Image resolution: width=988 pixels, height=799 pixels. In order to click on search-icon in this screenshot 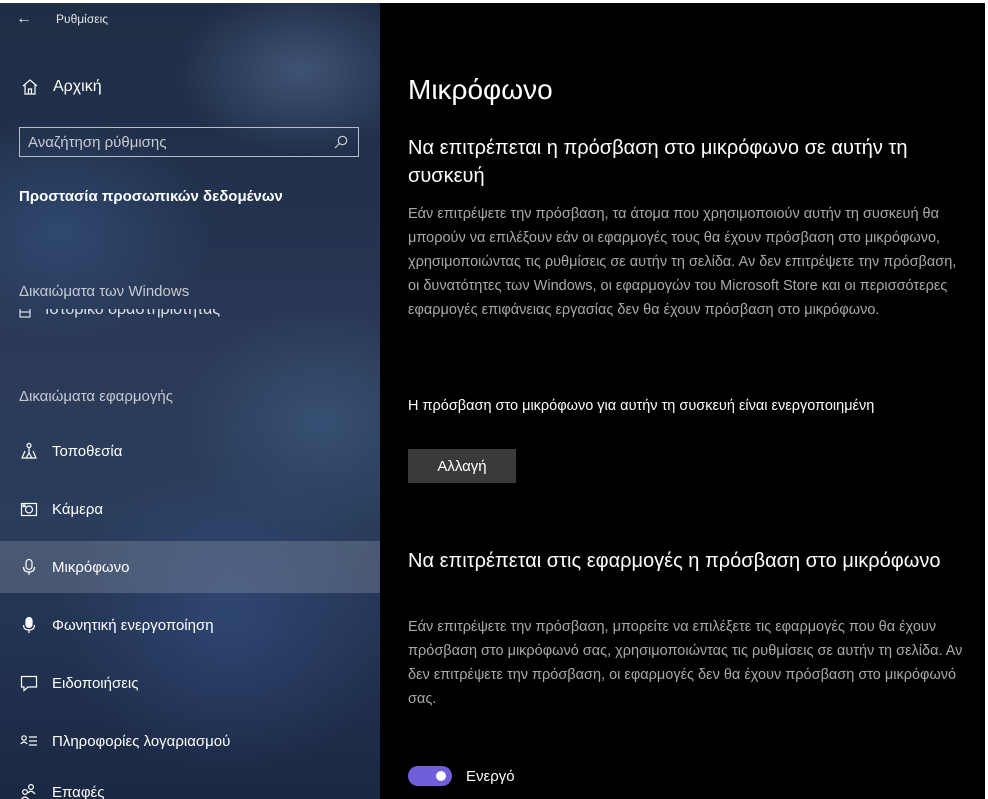, I will do `click(341, 142)`.